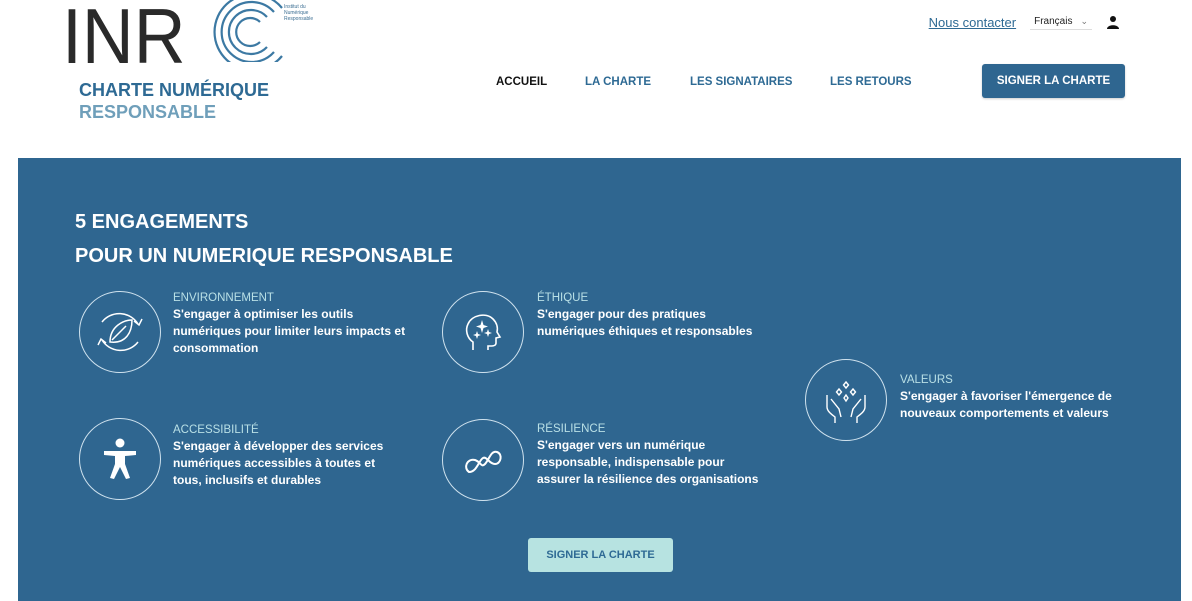 This screenshot has width=1192, height=601. Describe the element at coordinates (1053, 21) in the screenshot. I see `language-value: Français` at that location.